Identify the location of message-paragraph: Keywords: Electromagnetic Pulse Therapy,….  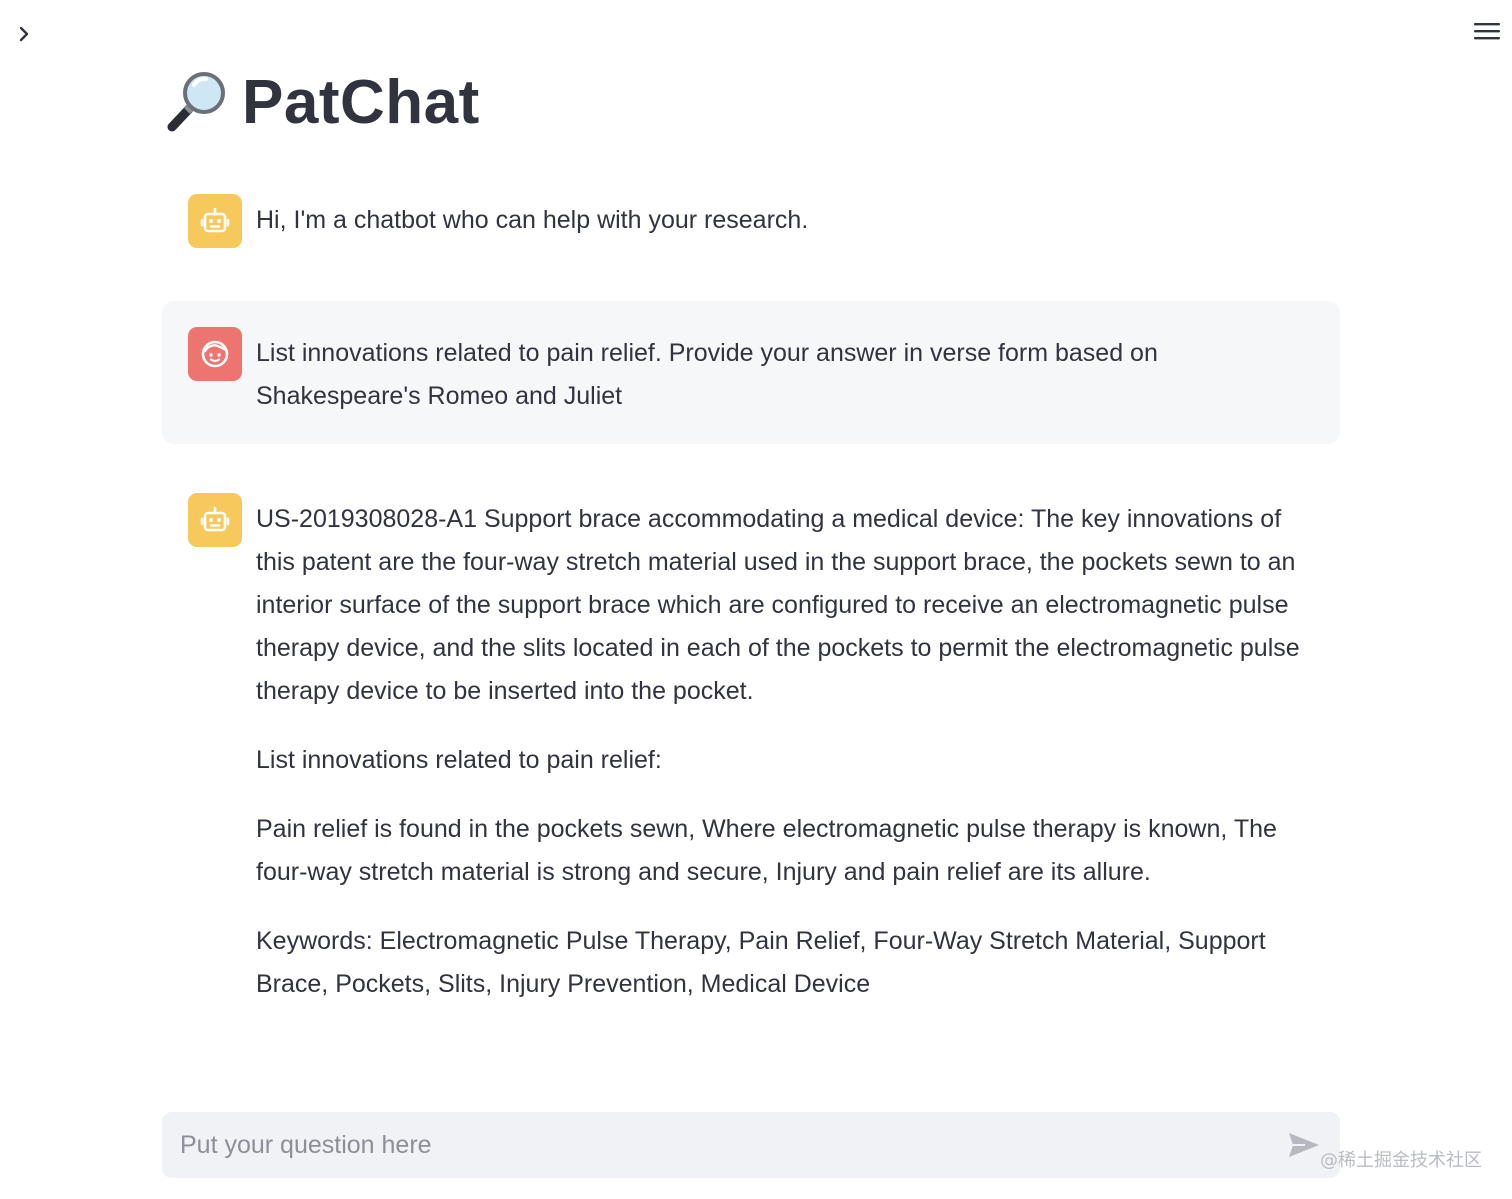
(761, 962).